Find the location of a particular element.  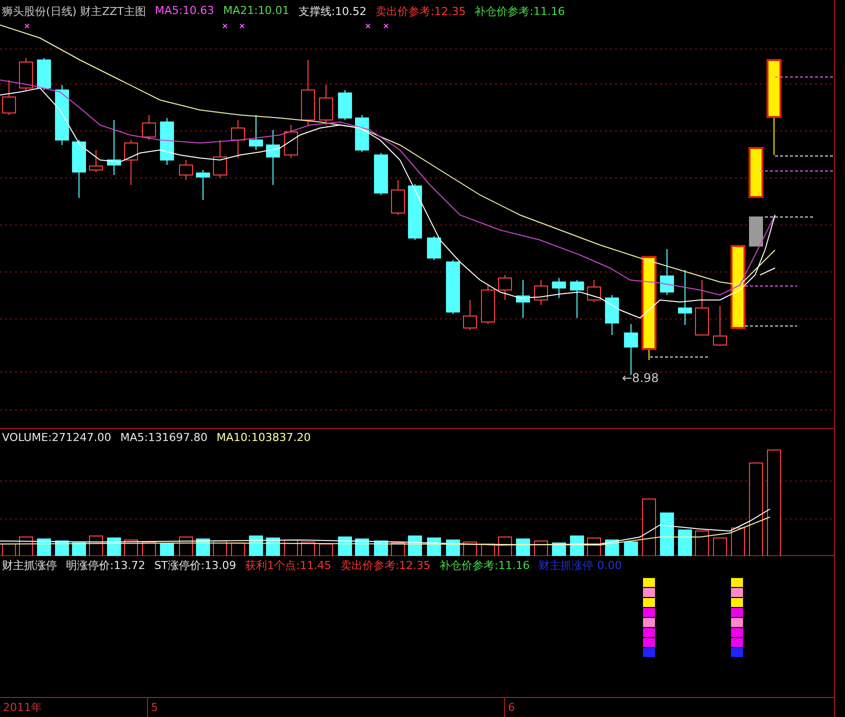

legend-text: VOLUME:271247.00 is located at coordinates (57, 437).